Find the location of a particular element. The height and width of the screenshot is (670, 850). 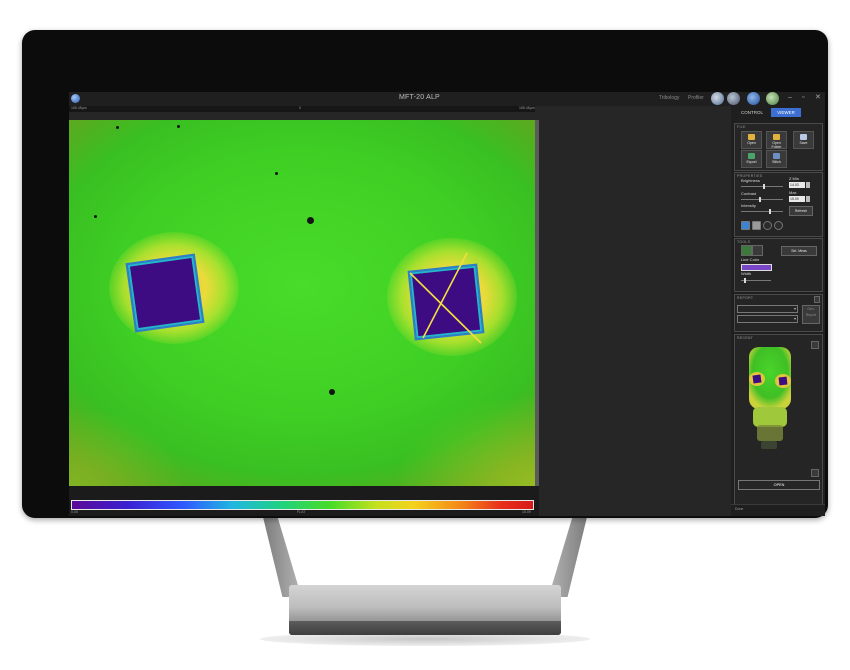

cursor-tool-icon is located at coordinates (746, 250).